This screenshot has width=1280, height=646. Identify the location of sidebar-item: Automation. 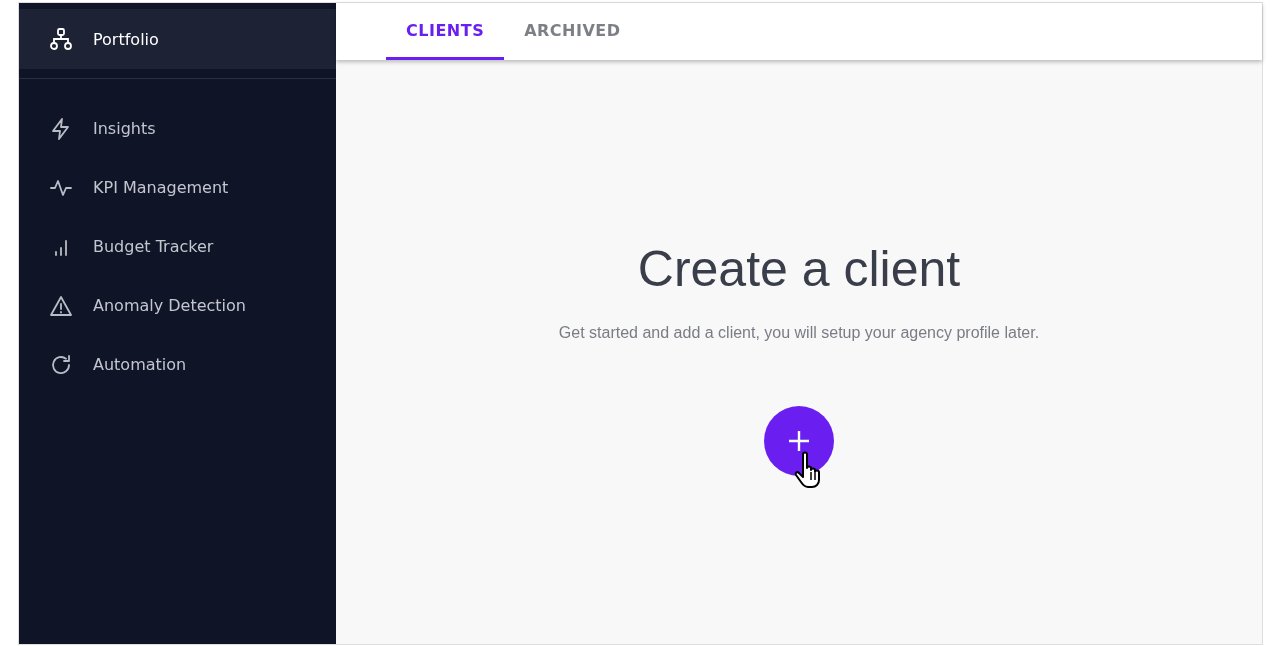
(177, 364).